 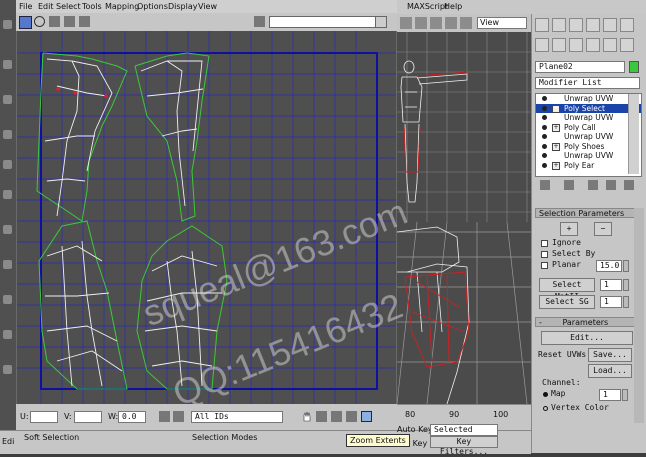 I want to click on parameters-rollout: - Parameters, so click(x=585, y=322).